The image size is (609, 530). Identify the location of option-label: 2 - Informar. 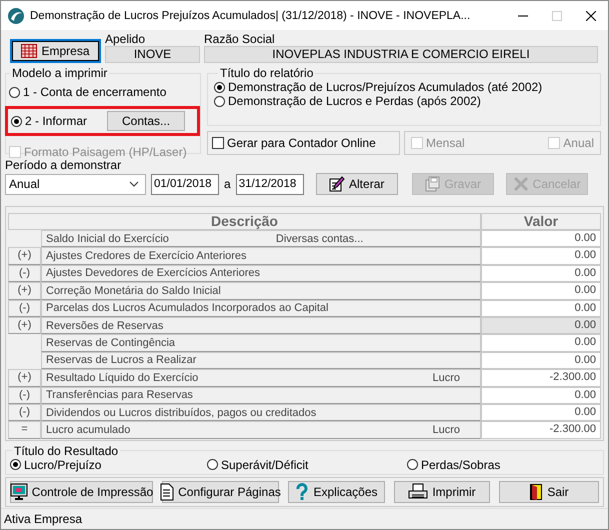
(56, 121).